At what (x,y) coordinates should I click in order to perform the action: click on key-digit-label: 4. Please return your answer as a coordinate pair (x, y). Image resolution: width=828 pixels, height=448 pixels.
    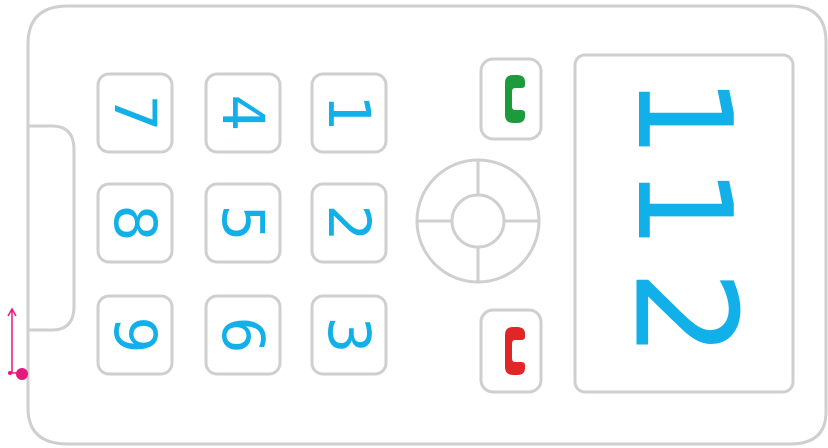
    Looking at the image, I should click on (243, 113).